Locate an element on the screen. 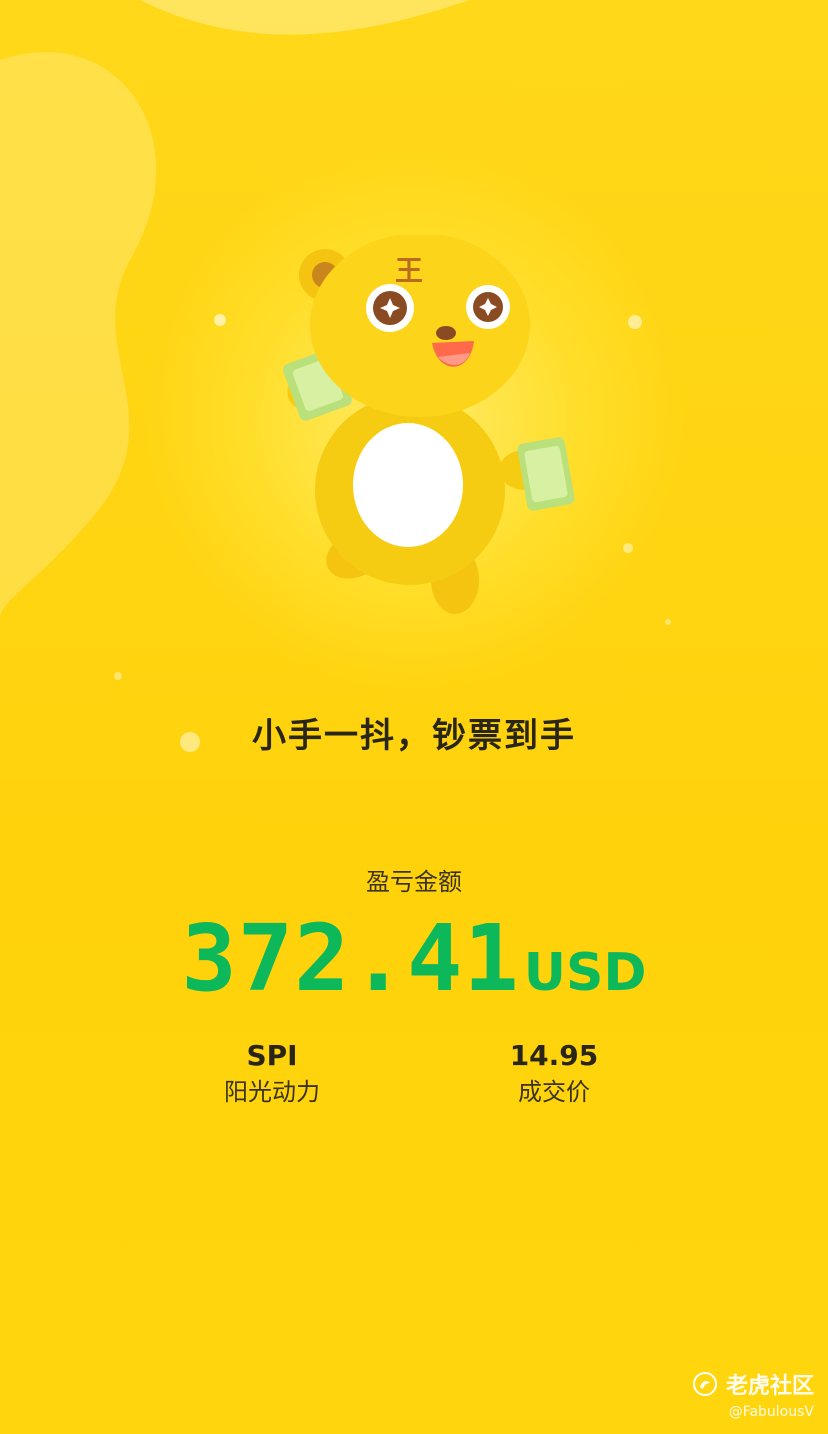  stock-info: SPI 阳光动力 is located at coordinates (272, 1074).